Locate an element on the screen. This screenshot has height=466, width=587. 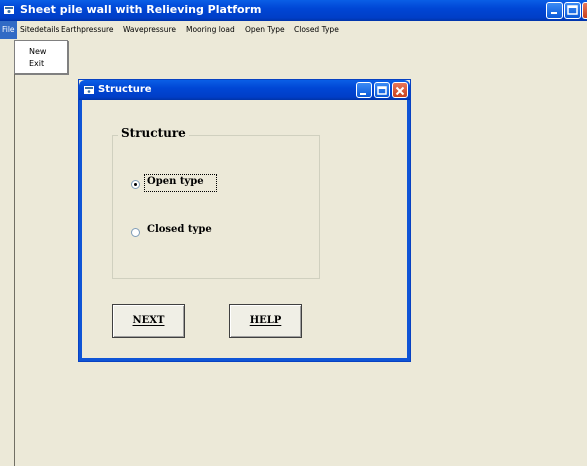
minimize-button is located at coordinates (554, 10).